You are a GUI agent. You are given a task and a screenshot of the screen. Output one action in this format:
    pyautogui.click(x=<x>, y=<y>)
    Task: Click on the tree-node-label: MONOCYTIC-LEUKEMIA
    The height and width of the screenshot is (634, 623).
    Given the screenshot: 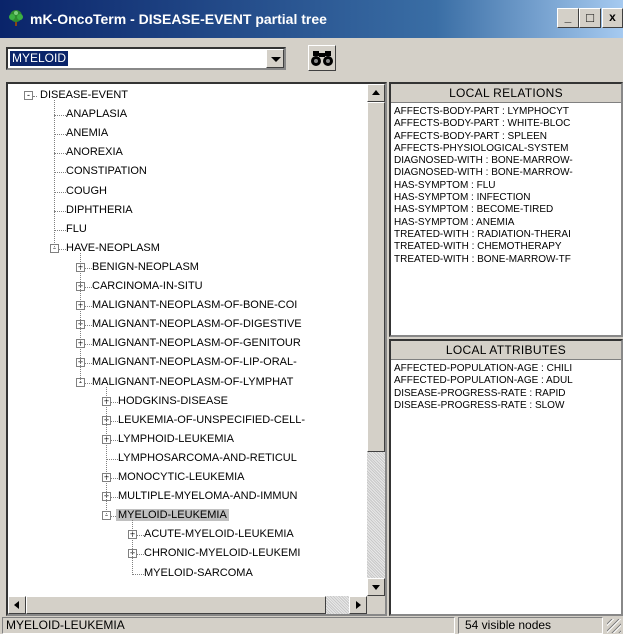 What is the action you would take?
    pyautogui.click(x=181, y=477)
    